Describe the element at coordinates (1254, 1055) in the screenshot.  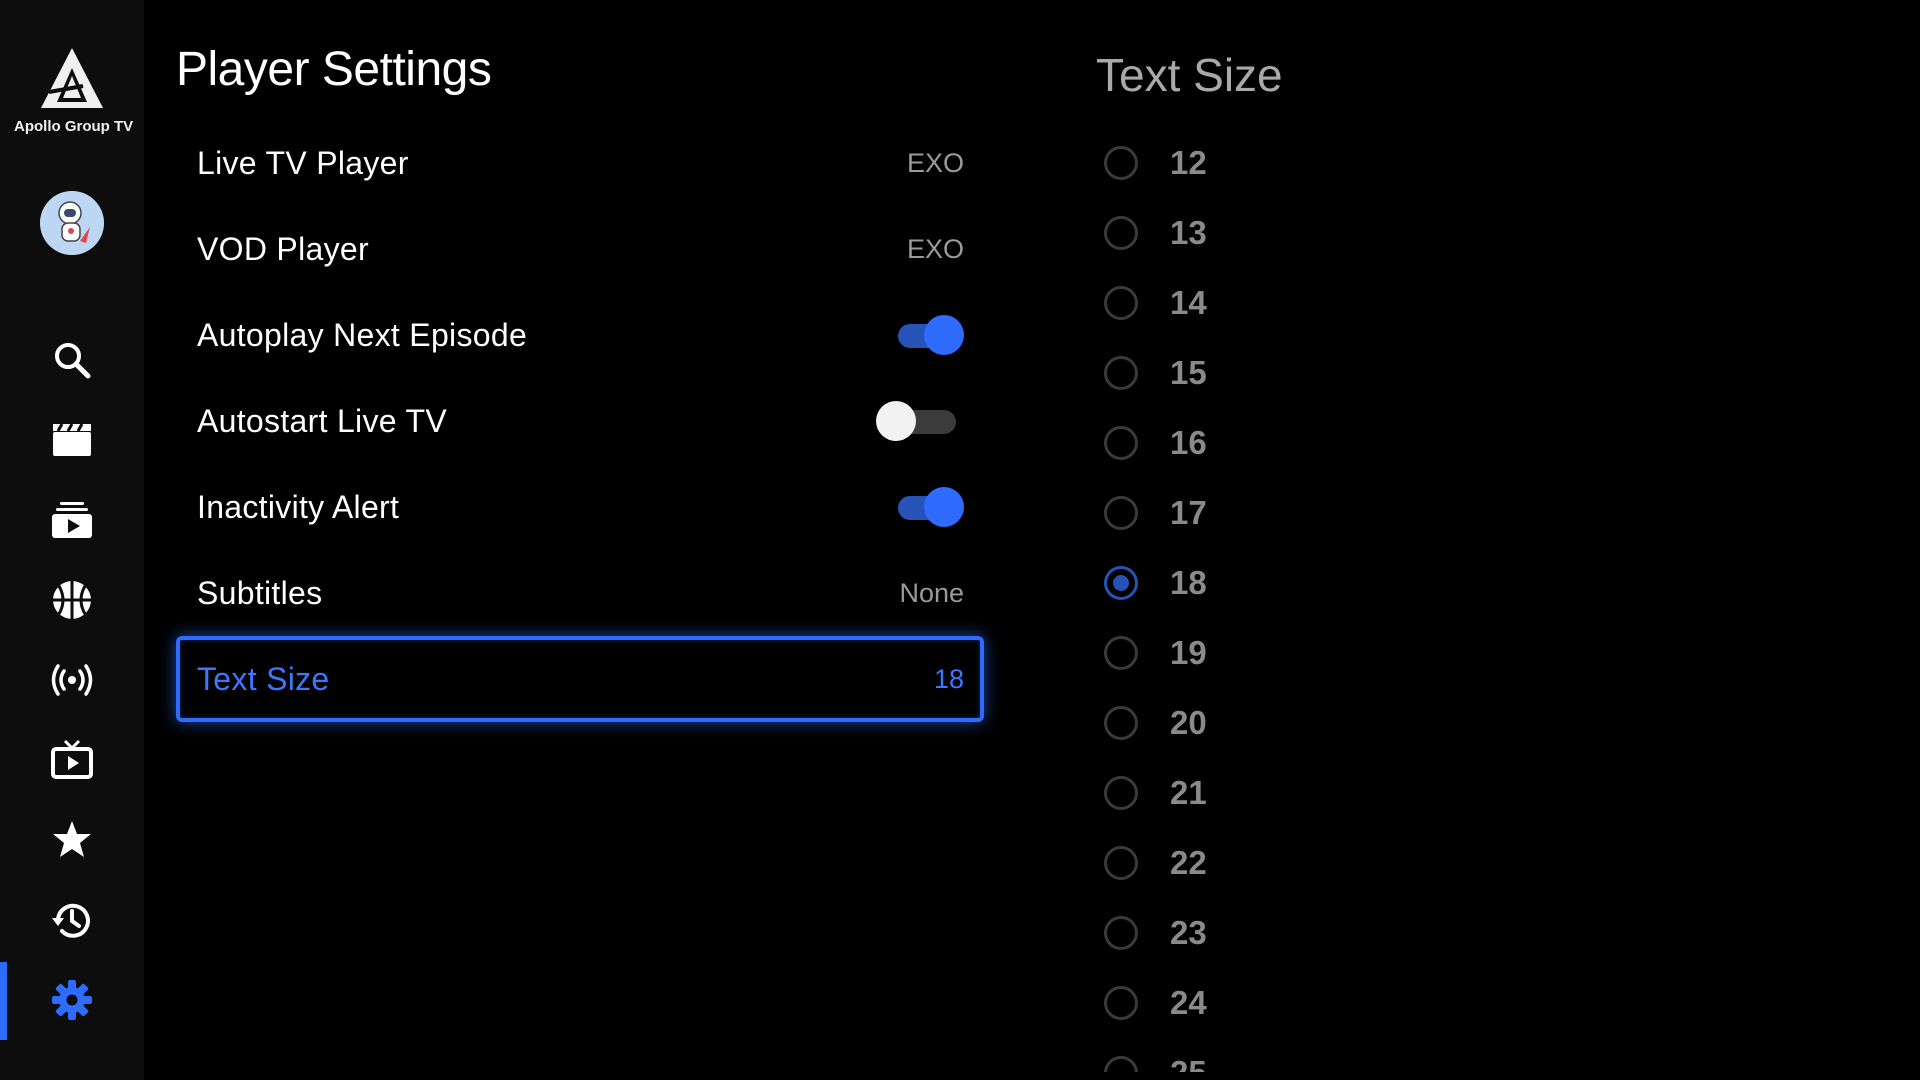
I see `text-size-option: 25` at that location.